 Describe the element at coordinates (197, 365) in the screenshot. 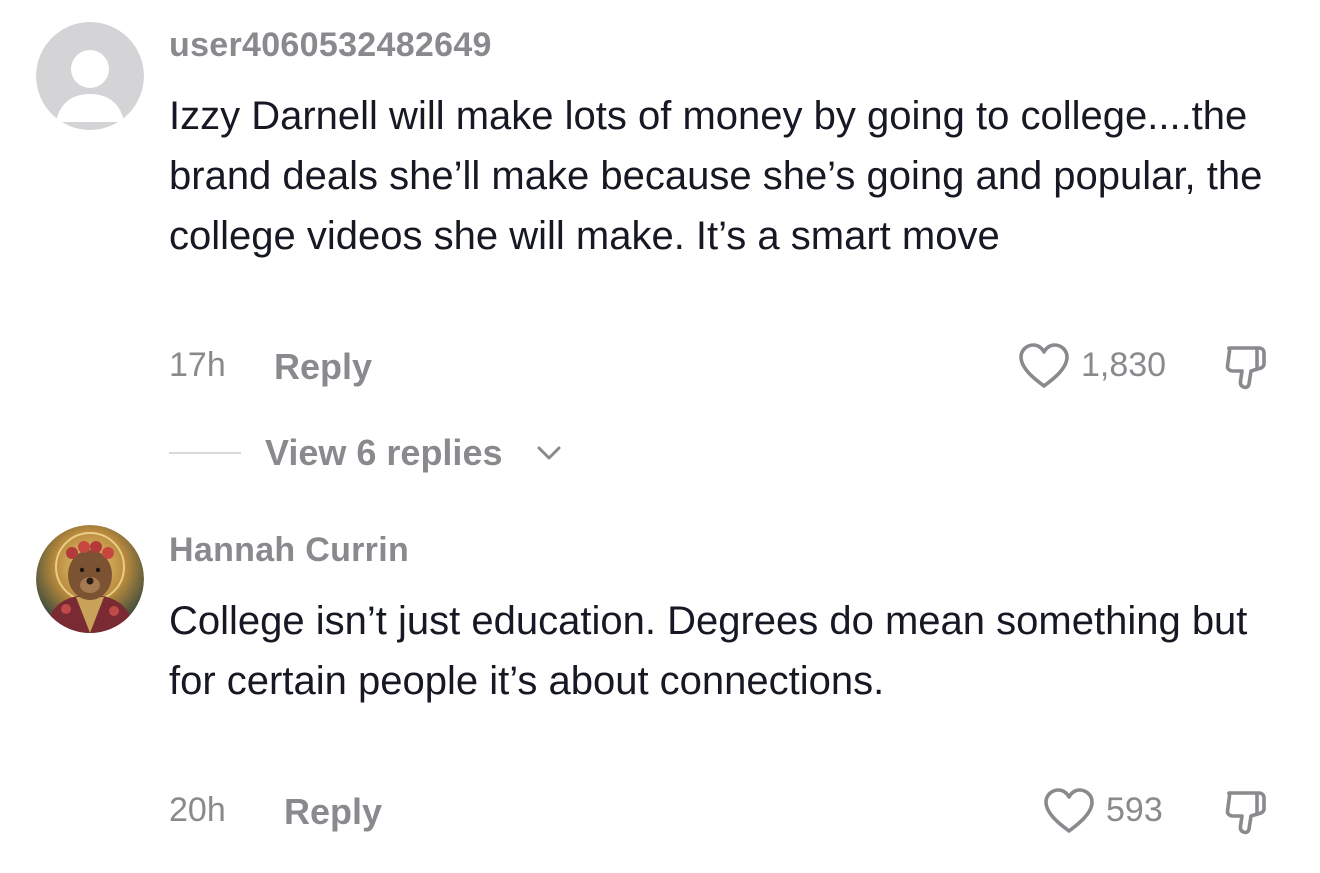

I see `comment-timestamp: 17h` at that location.